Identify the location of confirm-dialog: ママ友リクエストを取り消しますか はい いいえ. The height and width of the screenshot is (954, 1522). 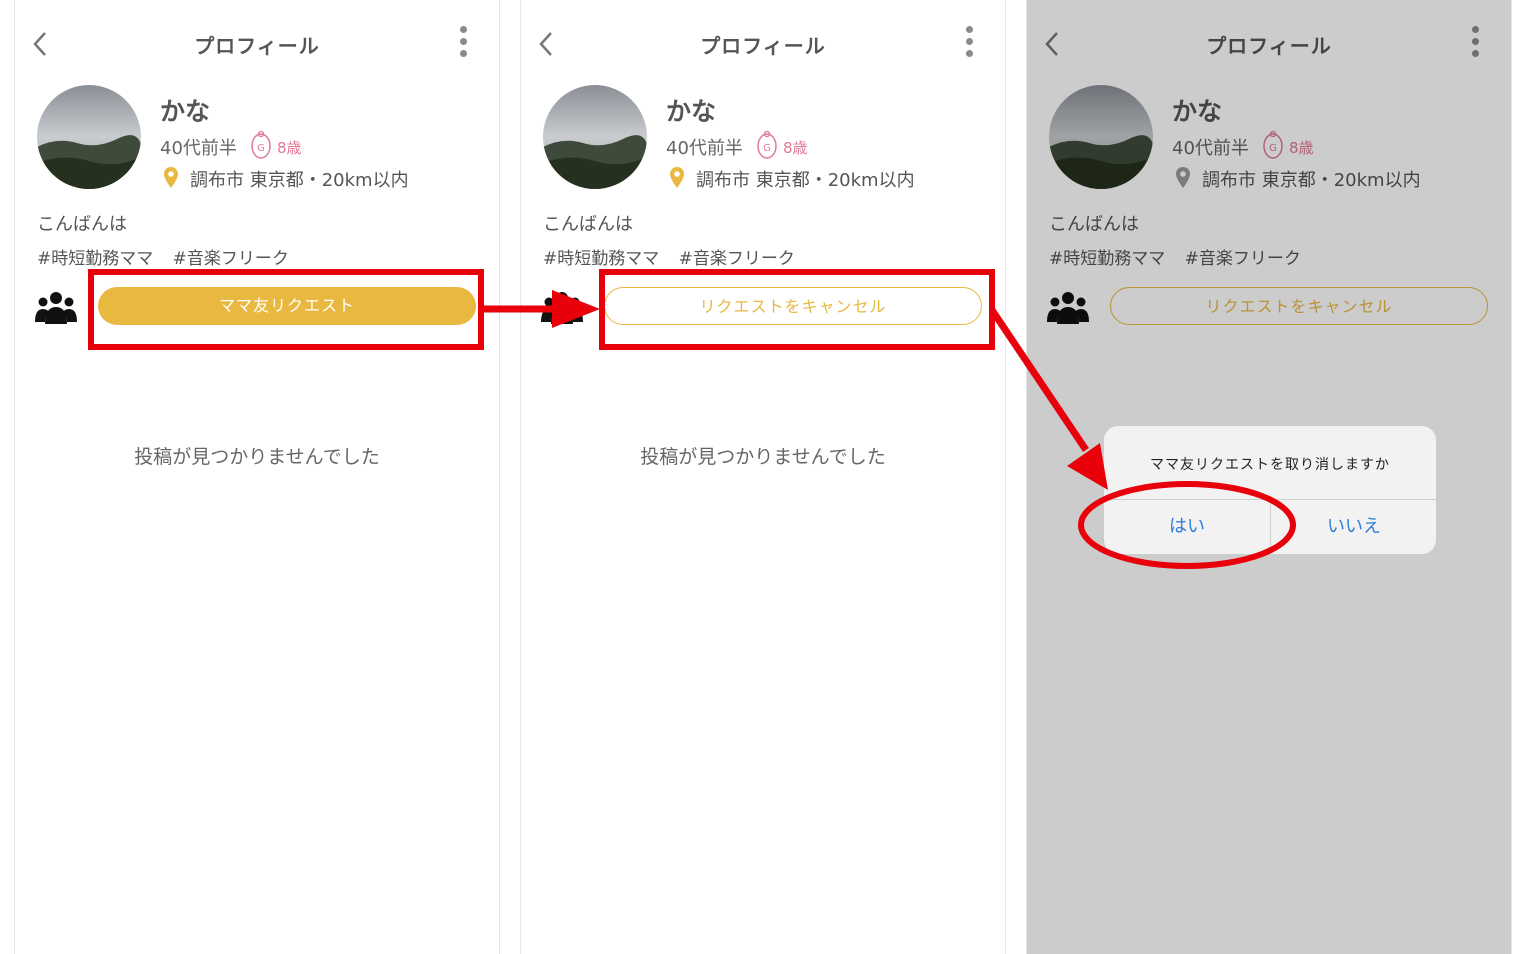
(1270, 490).